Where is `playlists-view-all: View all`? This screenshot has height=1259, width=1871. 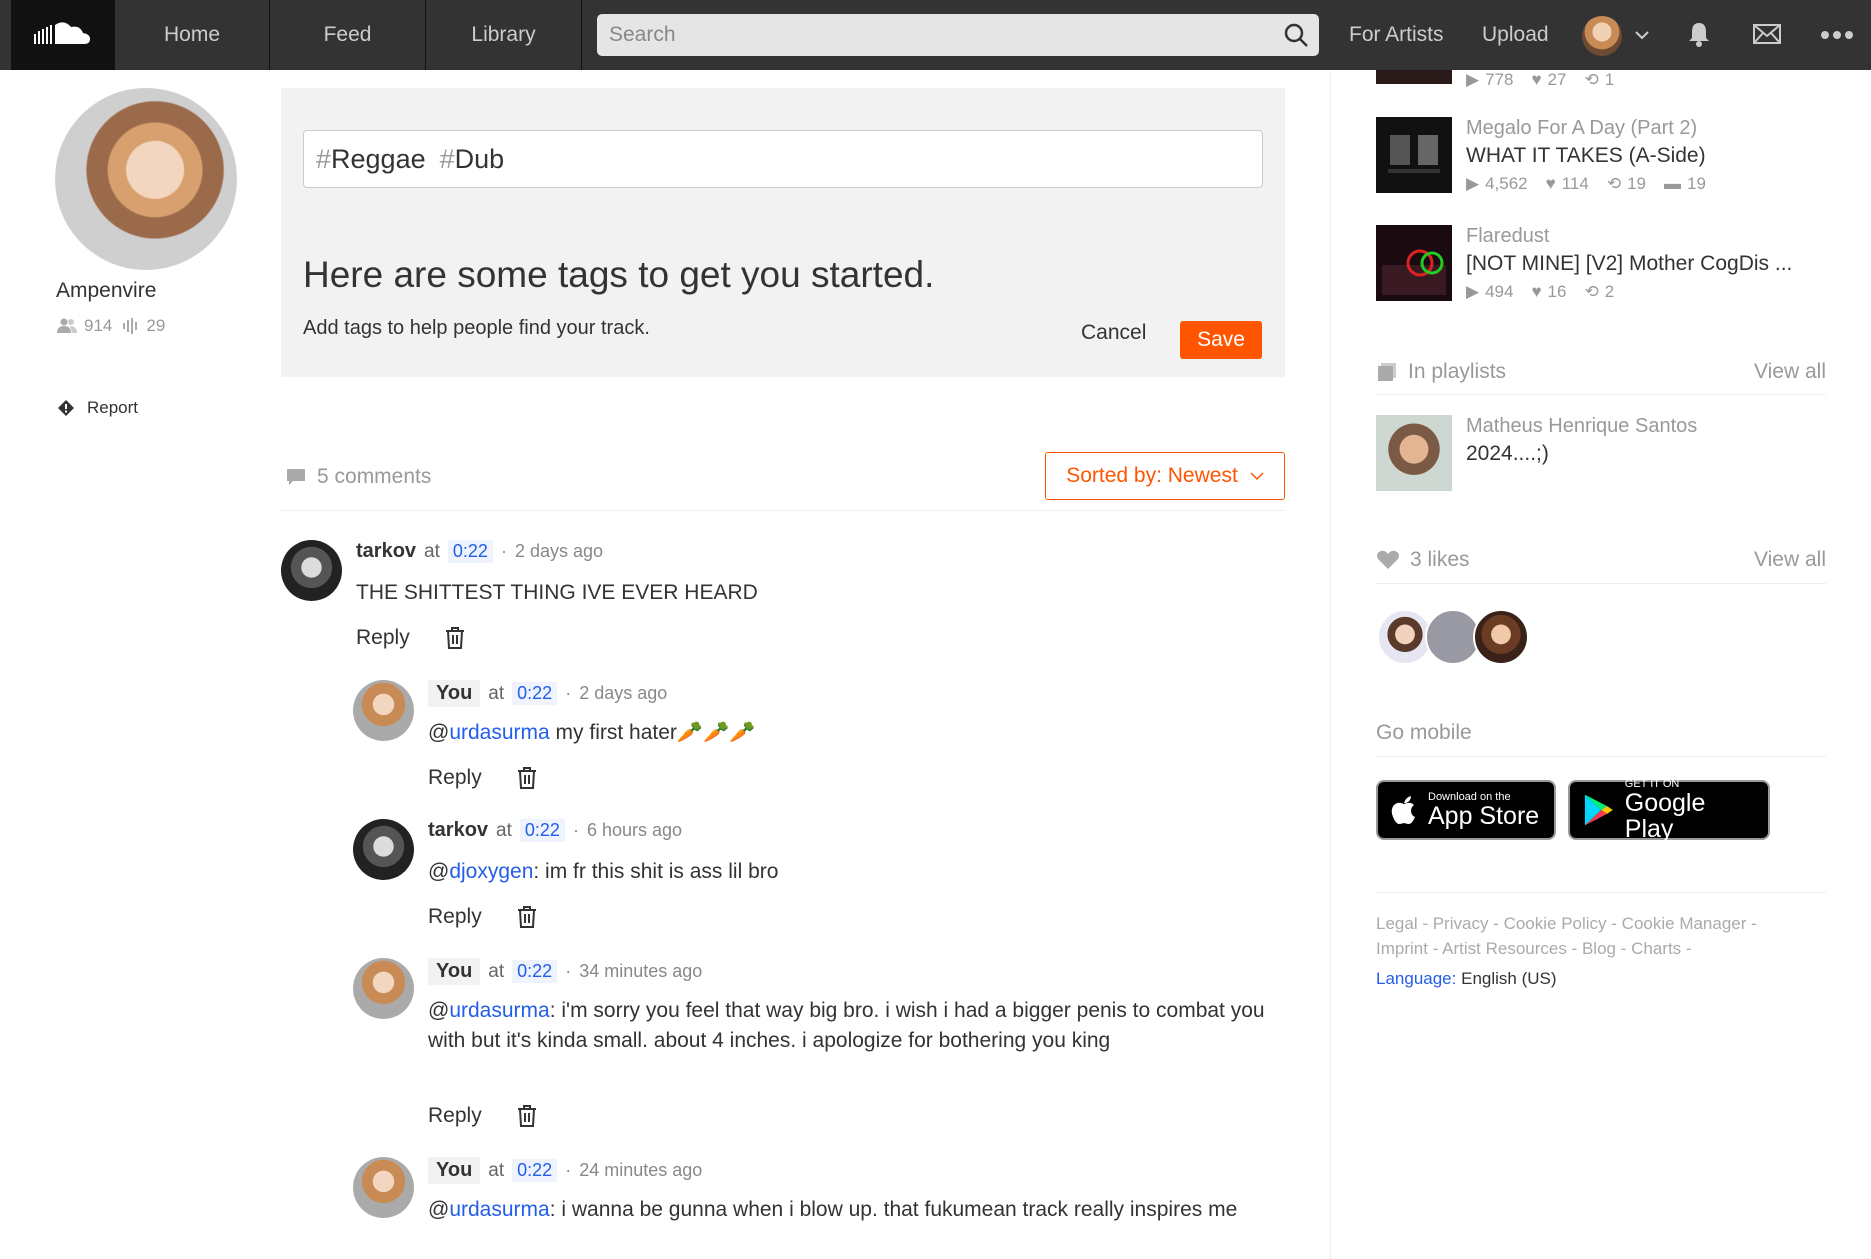
playlists-view-all: View all is located at coordinates (1790, 372).